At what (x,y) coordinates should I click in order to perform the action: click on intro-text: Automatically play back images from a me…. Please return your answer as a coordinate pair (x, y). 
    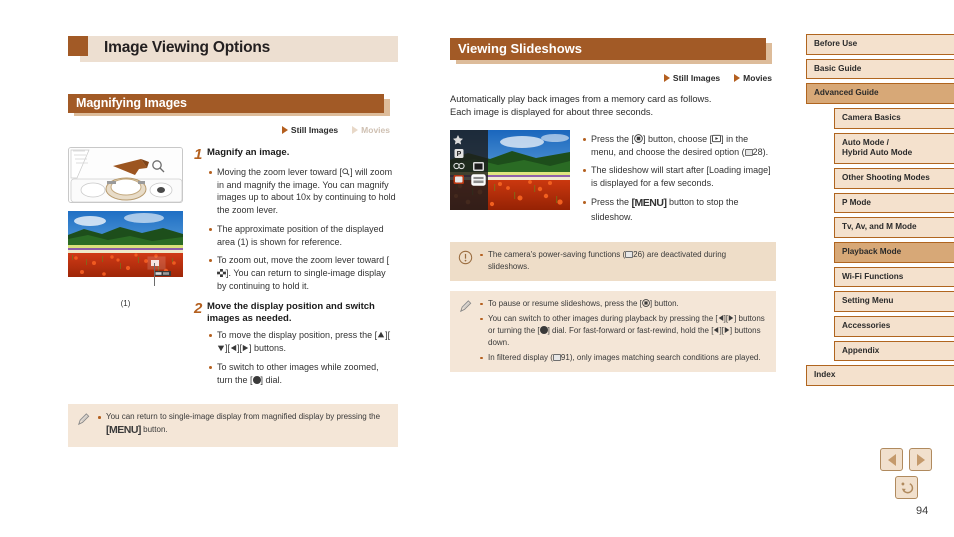
    Looking at the image, I should click on (613, 106).